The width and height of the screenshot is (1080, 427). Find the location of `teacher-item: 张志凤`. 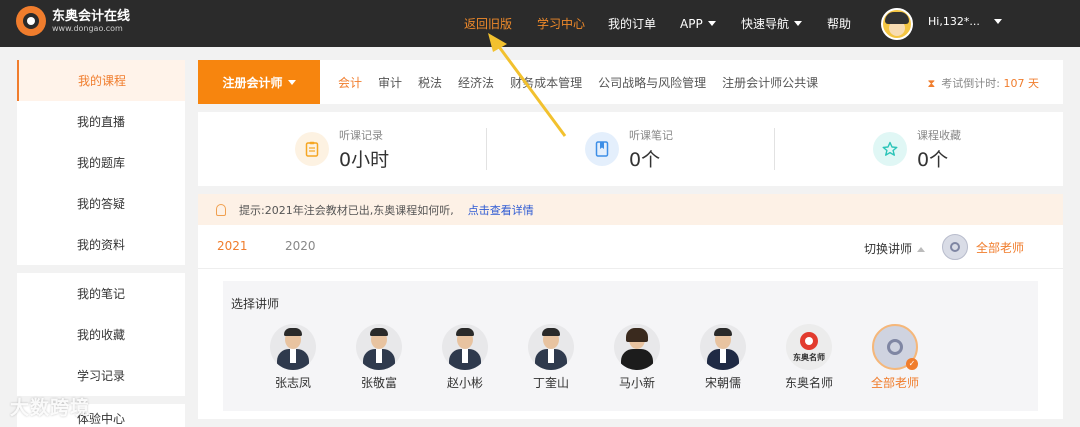

teacher-item: 张志凤 is located at coordinates (293, 357).